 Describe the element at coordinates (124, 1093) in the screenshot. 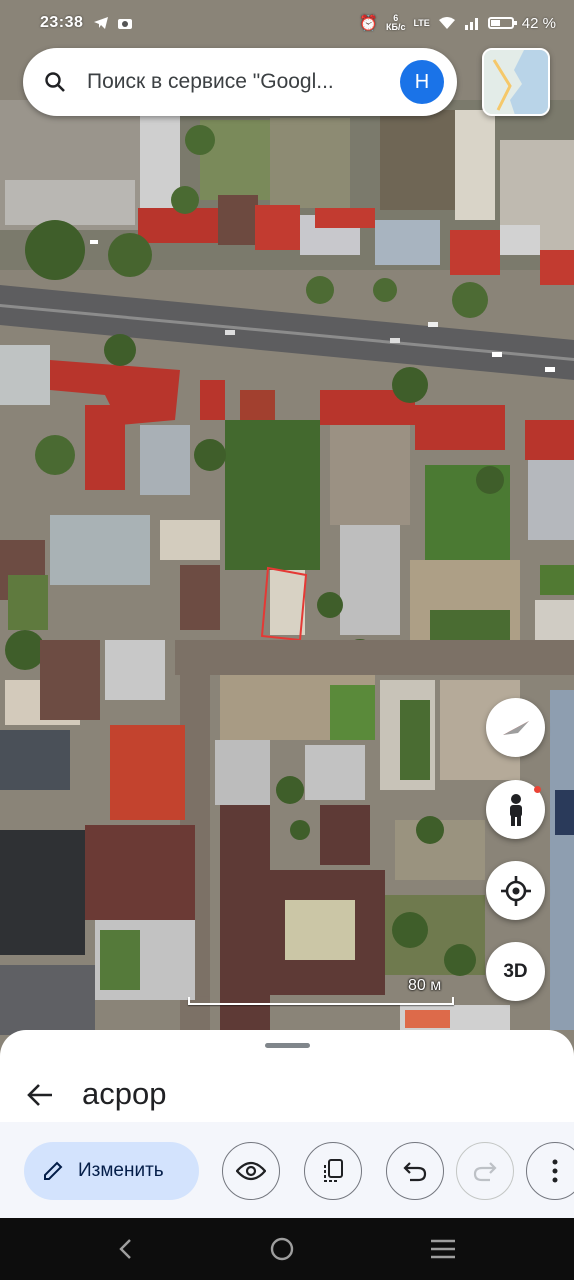

I see `place-title: асрор` at that location.